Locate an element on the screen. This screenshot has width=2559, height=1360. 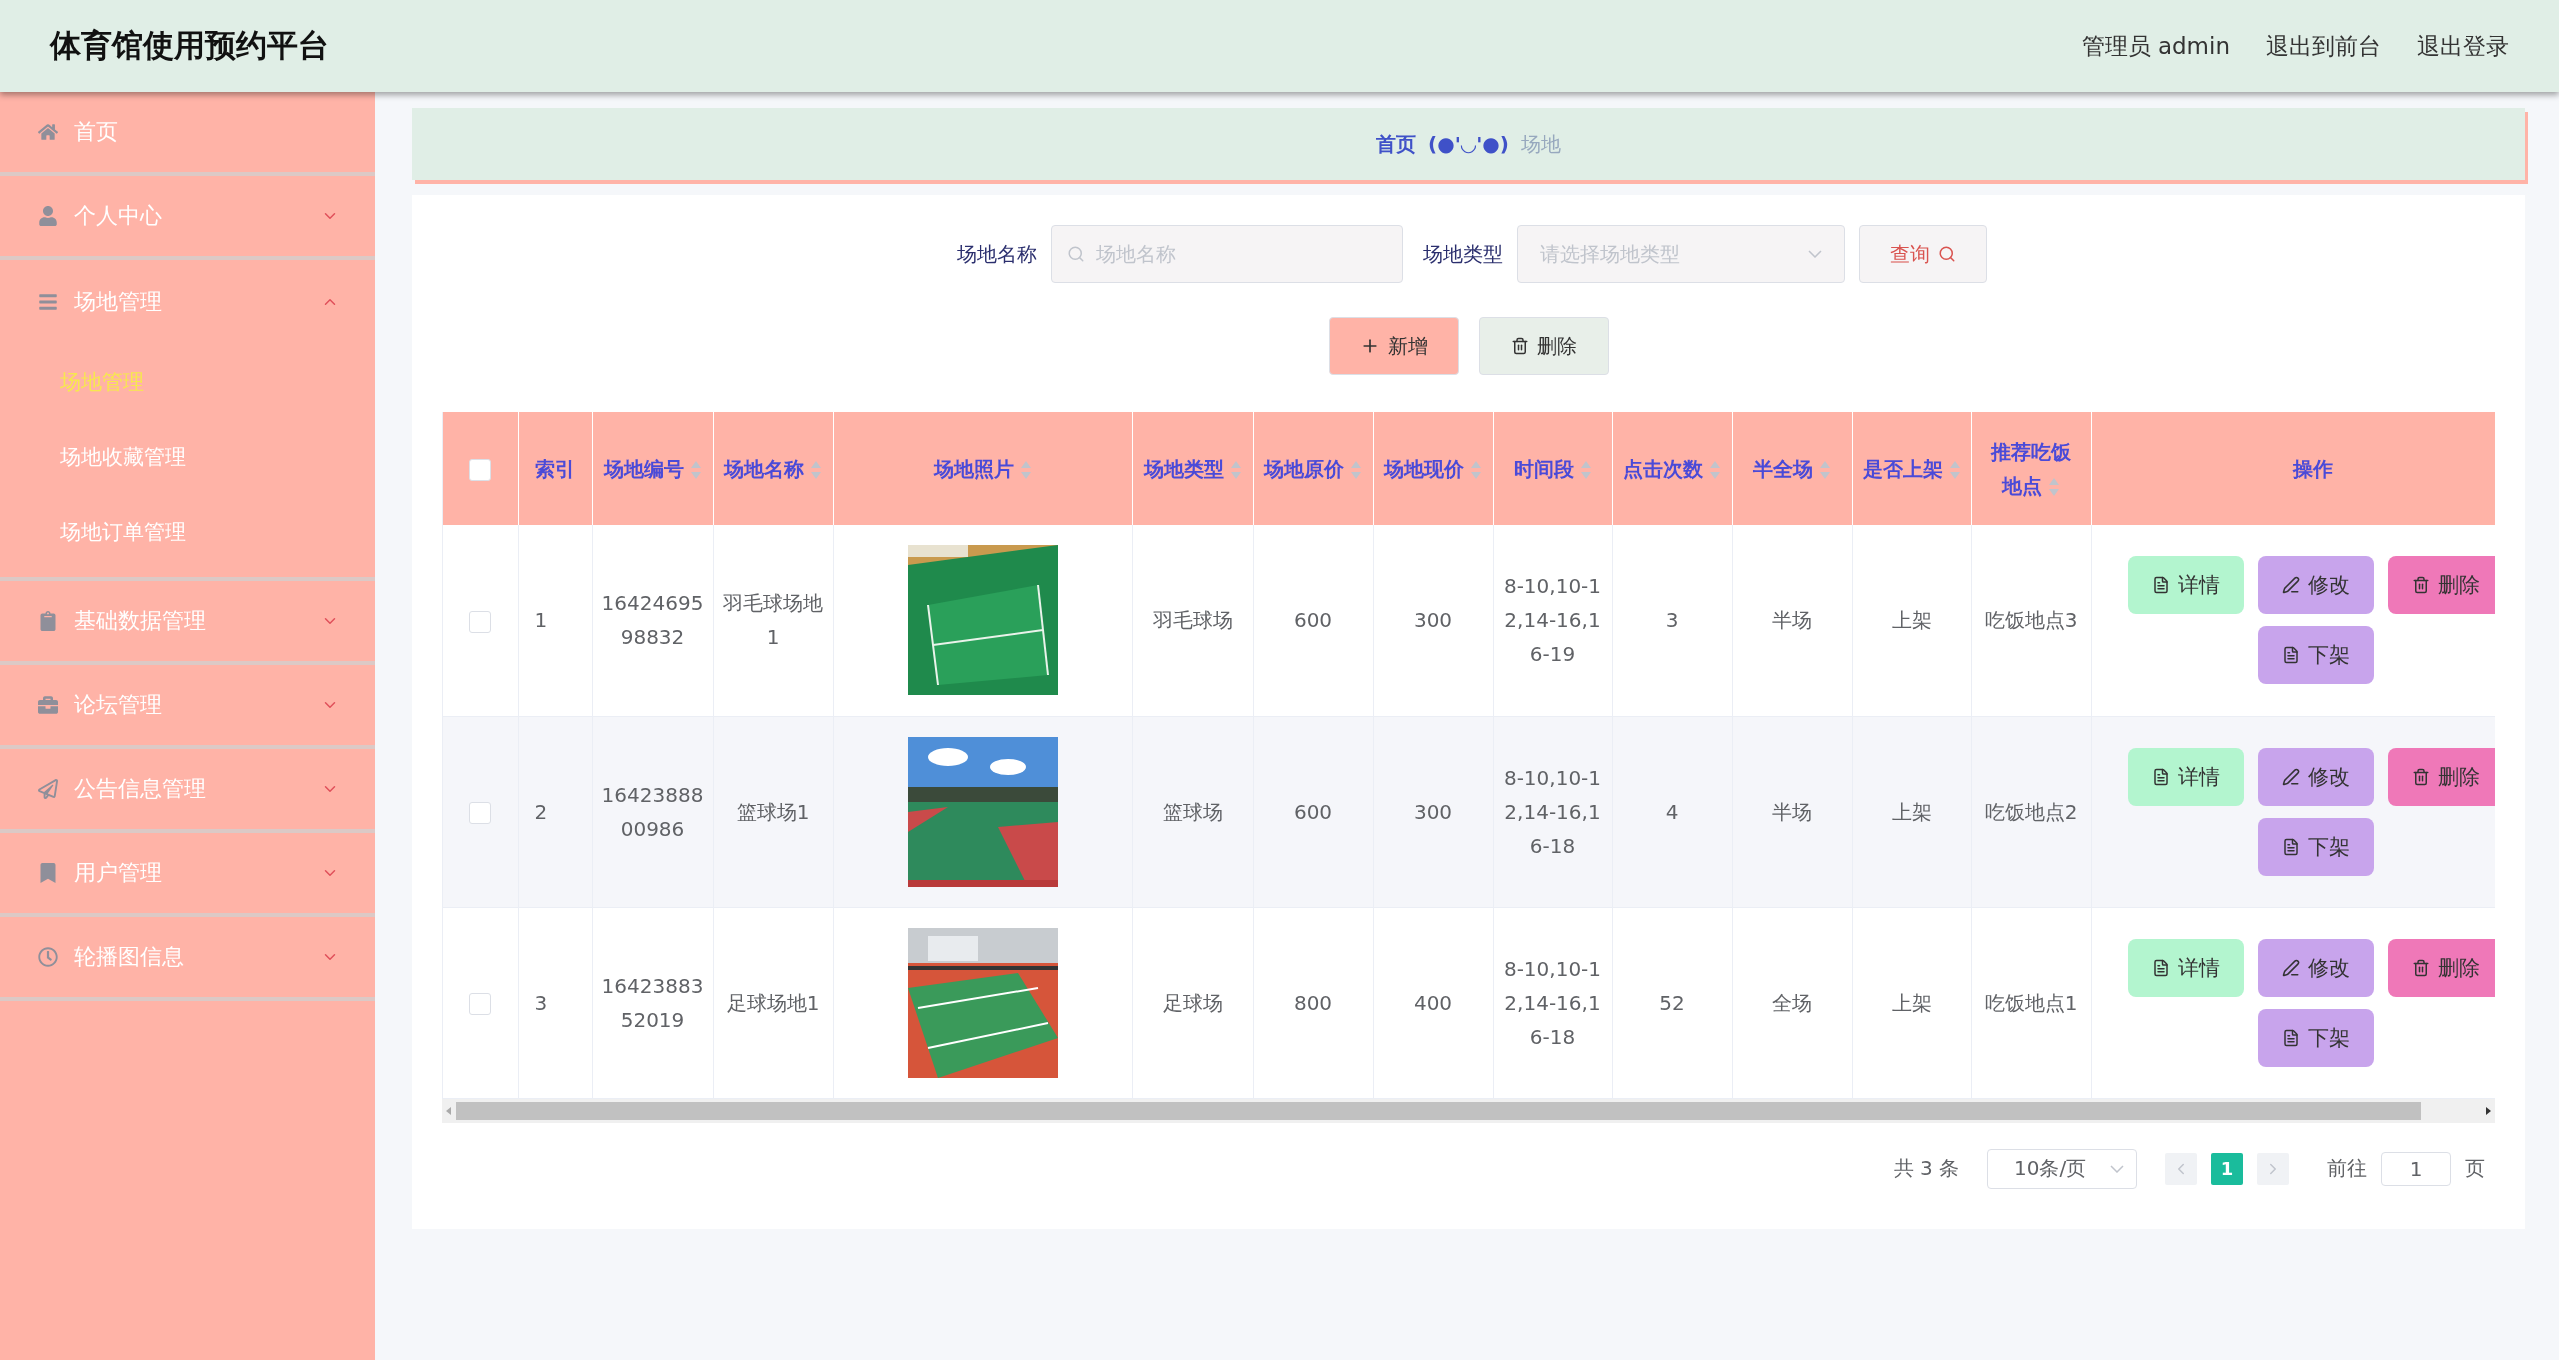
field-label: 场地名称 is located at coordinates (996, 254).